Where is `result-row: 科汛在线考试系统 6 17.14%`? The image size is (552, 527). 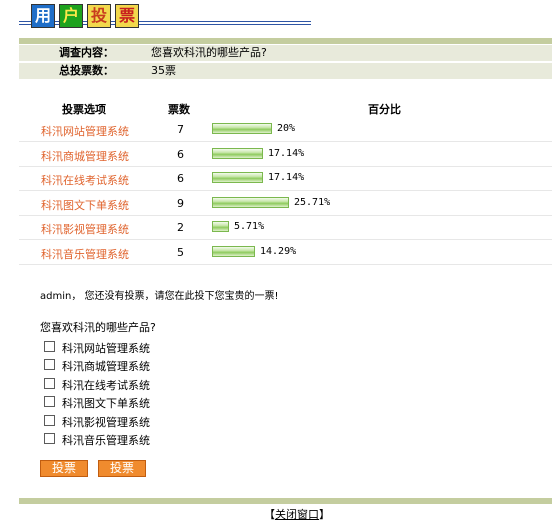
result-row: 科汛在线考试系统 6 17.14% is located at coordinates (285, 179).